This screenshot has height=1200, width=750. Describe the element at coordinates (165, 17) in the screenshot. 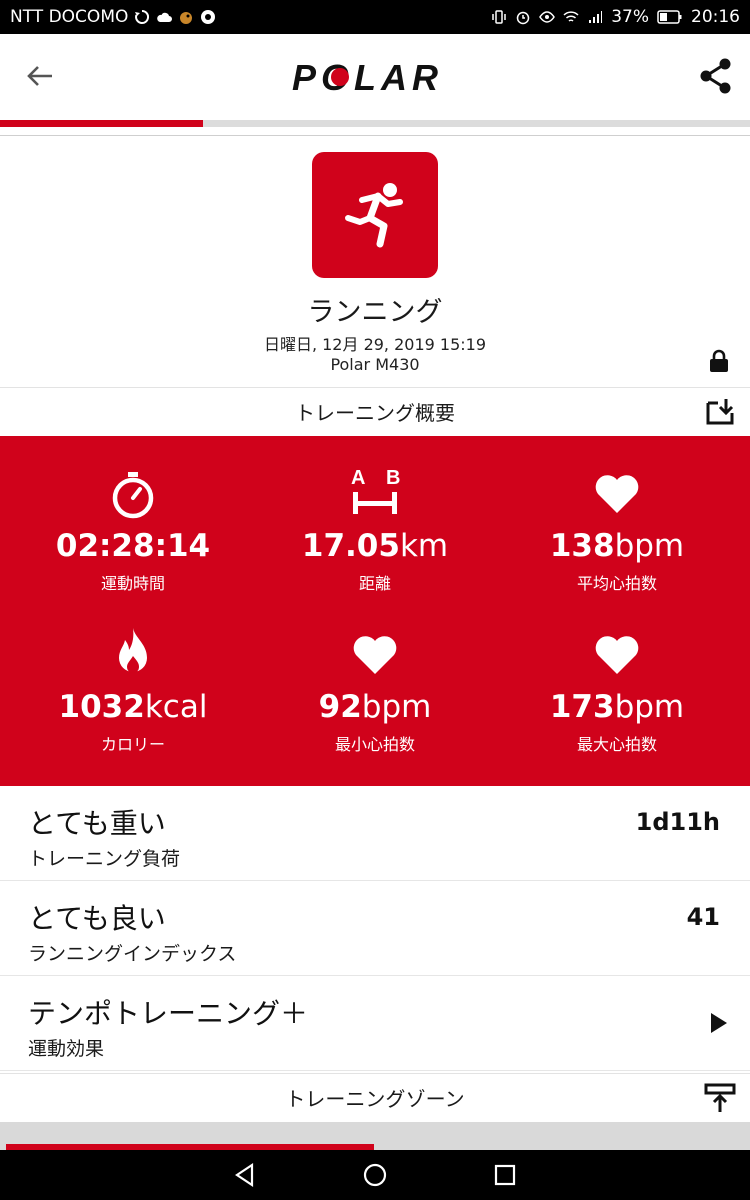

I see `cloud-icon` at that location.